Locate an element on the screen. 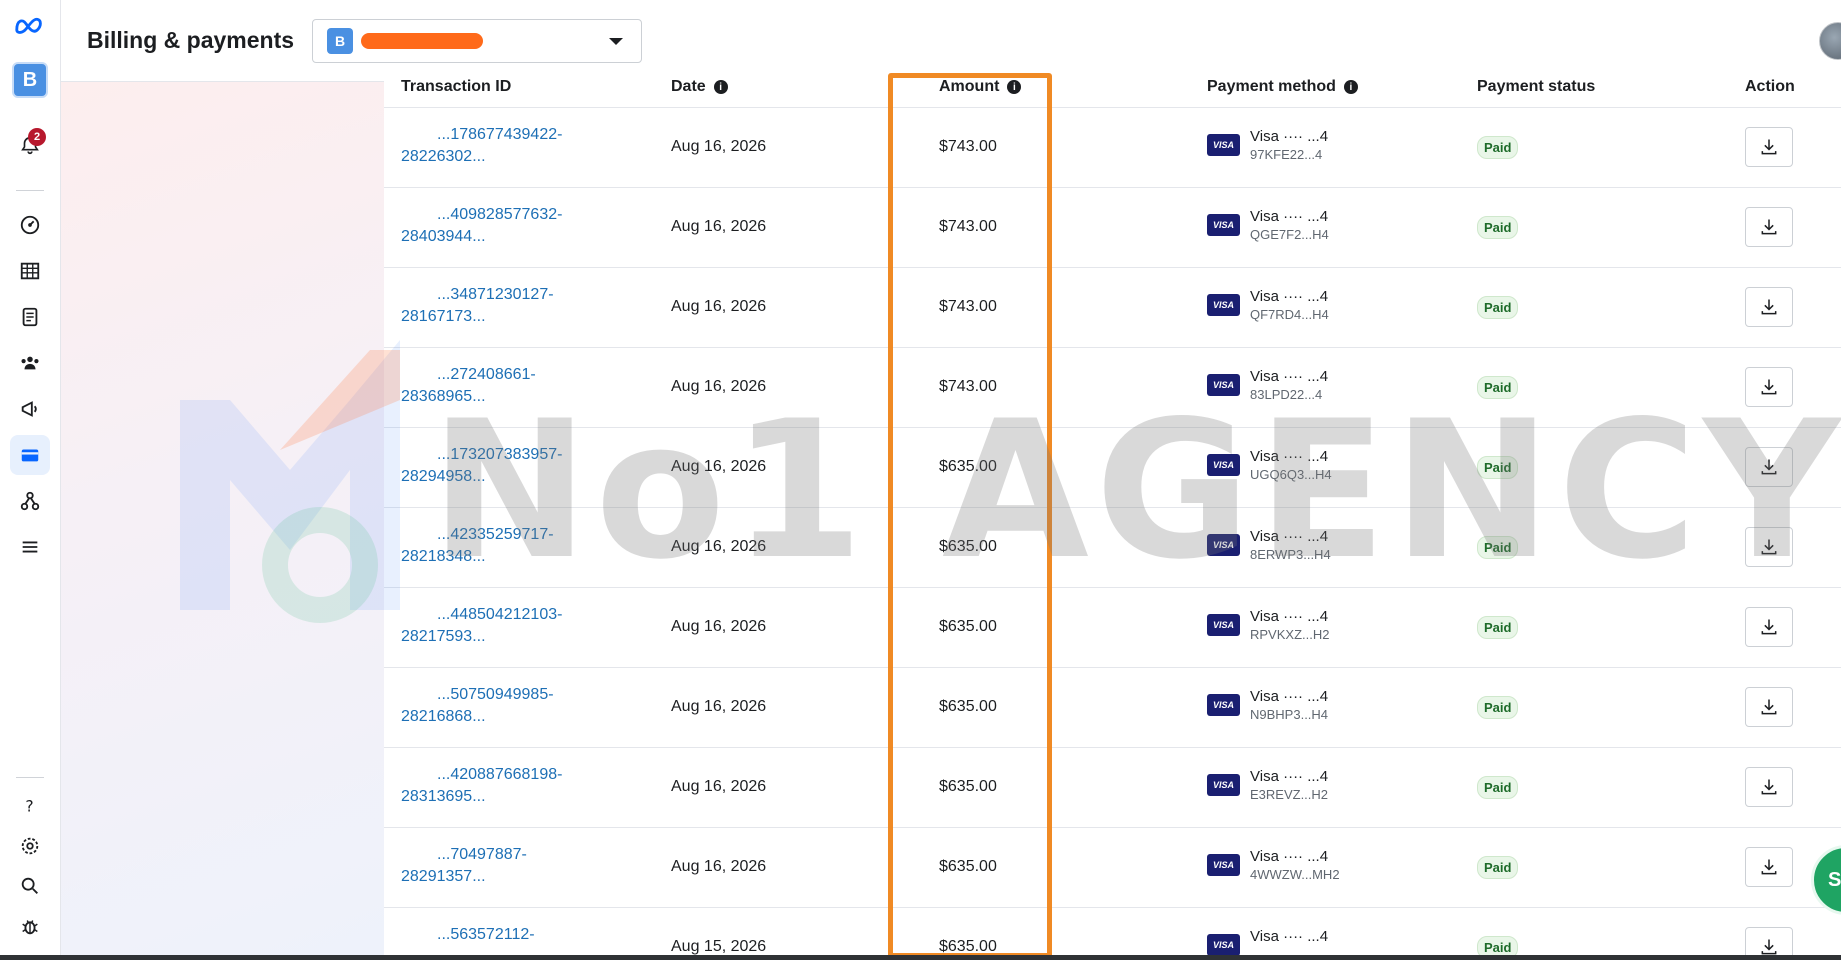  payment-method: VISA Visa ···· ...4 RPVKXZ...H2 is located at coordinates (1268, 626).